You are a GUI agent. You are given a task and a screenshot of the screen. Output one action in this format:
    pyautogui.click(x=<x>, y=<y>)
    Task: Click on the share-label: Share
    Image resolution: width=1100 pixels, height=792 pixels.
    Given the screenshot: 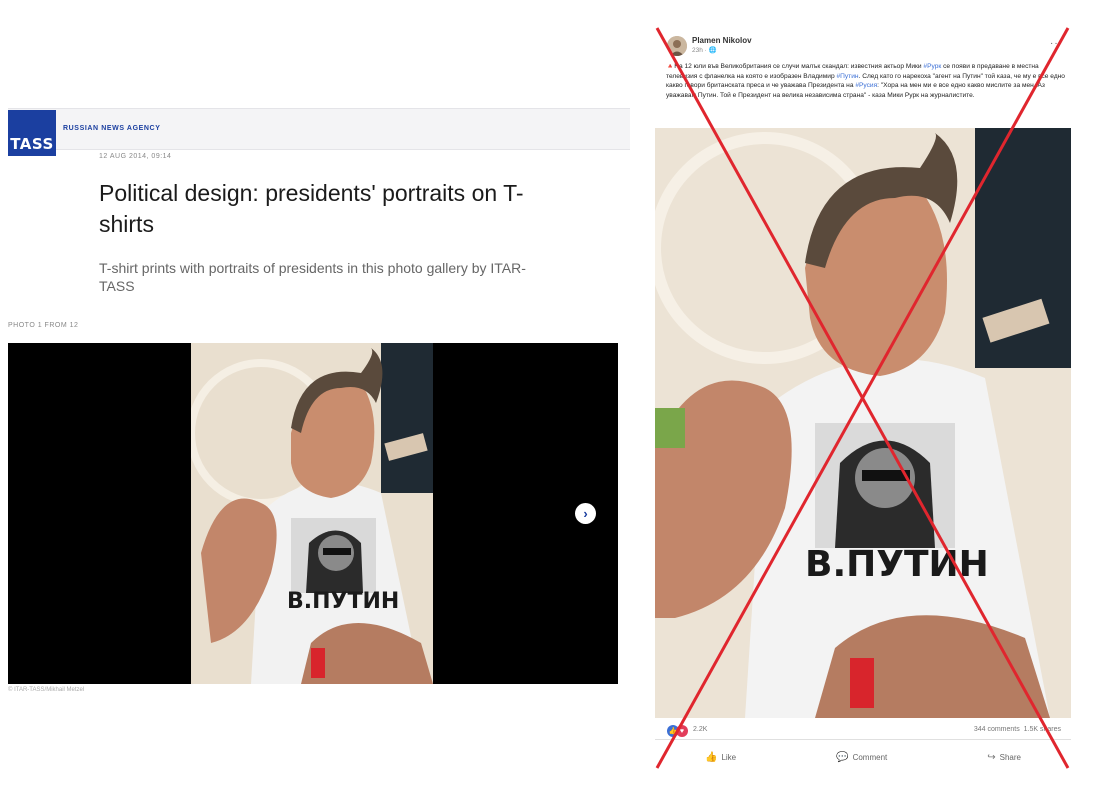 What is the action you would take?
    pyautogui.click(x=1010, y=757)
    